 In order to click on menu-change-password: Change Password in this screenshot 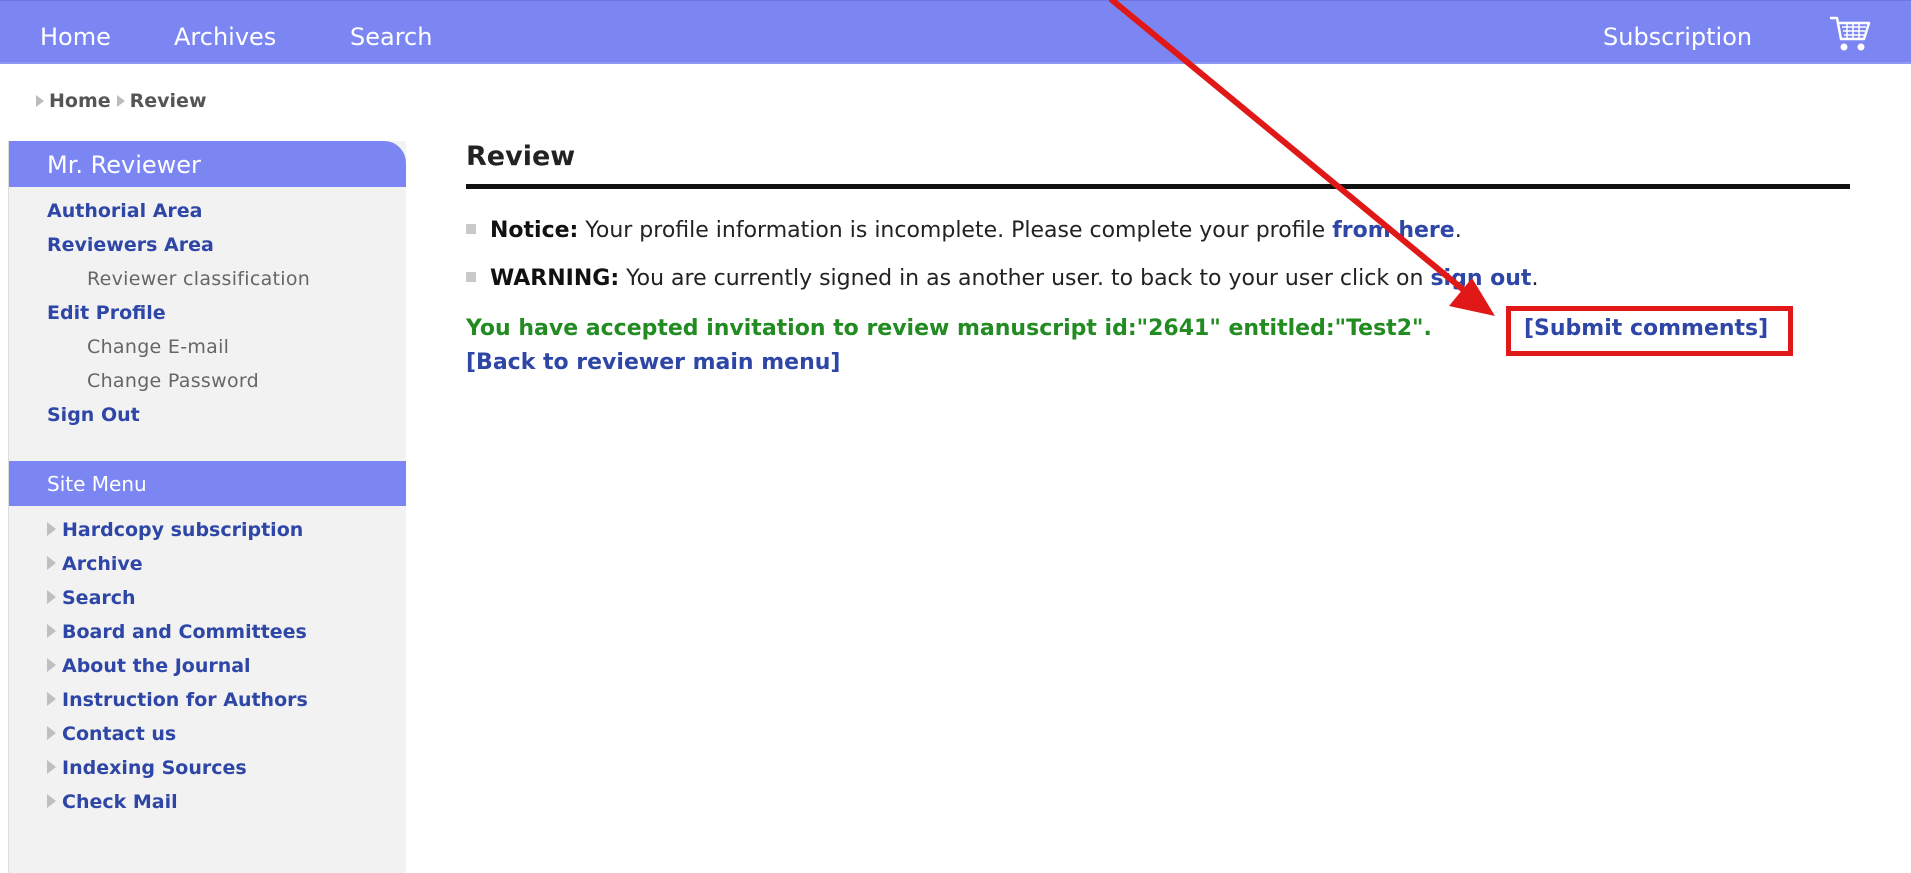, I will do `click(222, 381)`.